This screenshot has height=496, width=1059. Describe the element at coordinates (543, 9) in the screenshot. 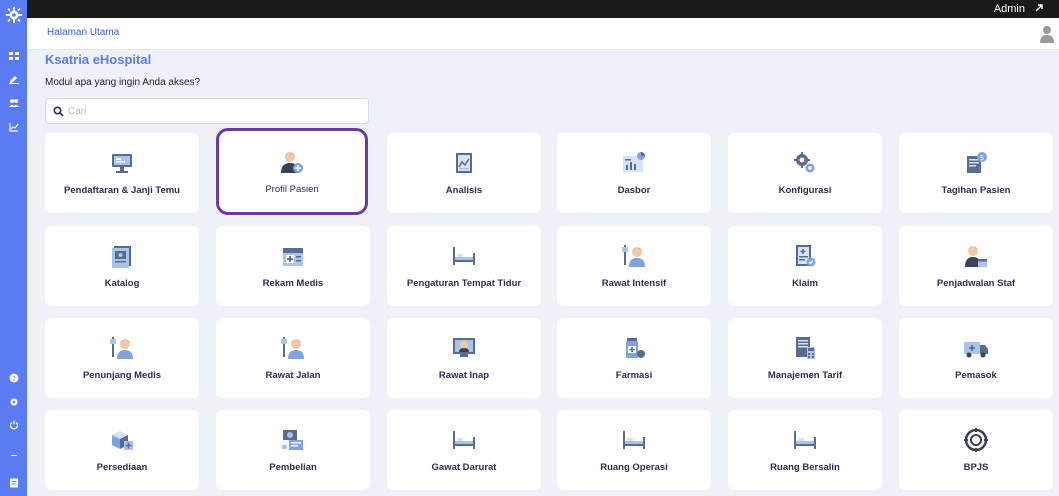

I see `top-bar: Admin` at that location.